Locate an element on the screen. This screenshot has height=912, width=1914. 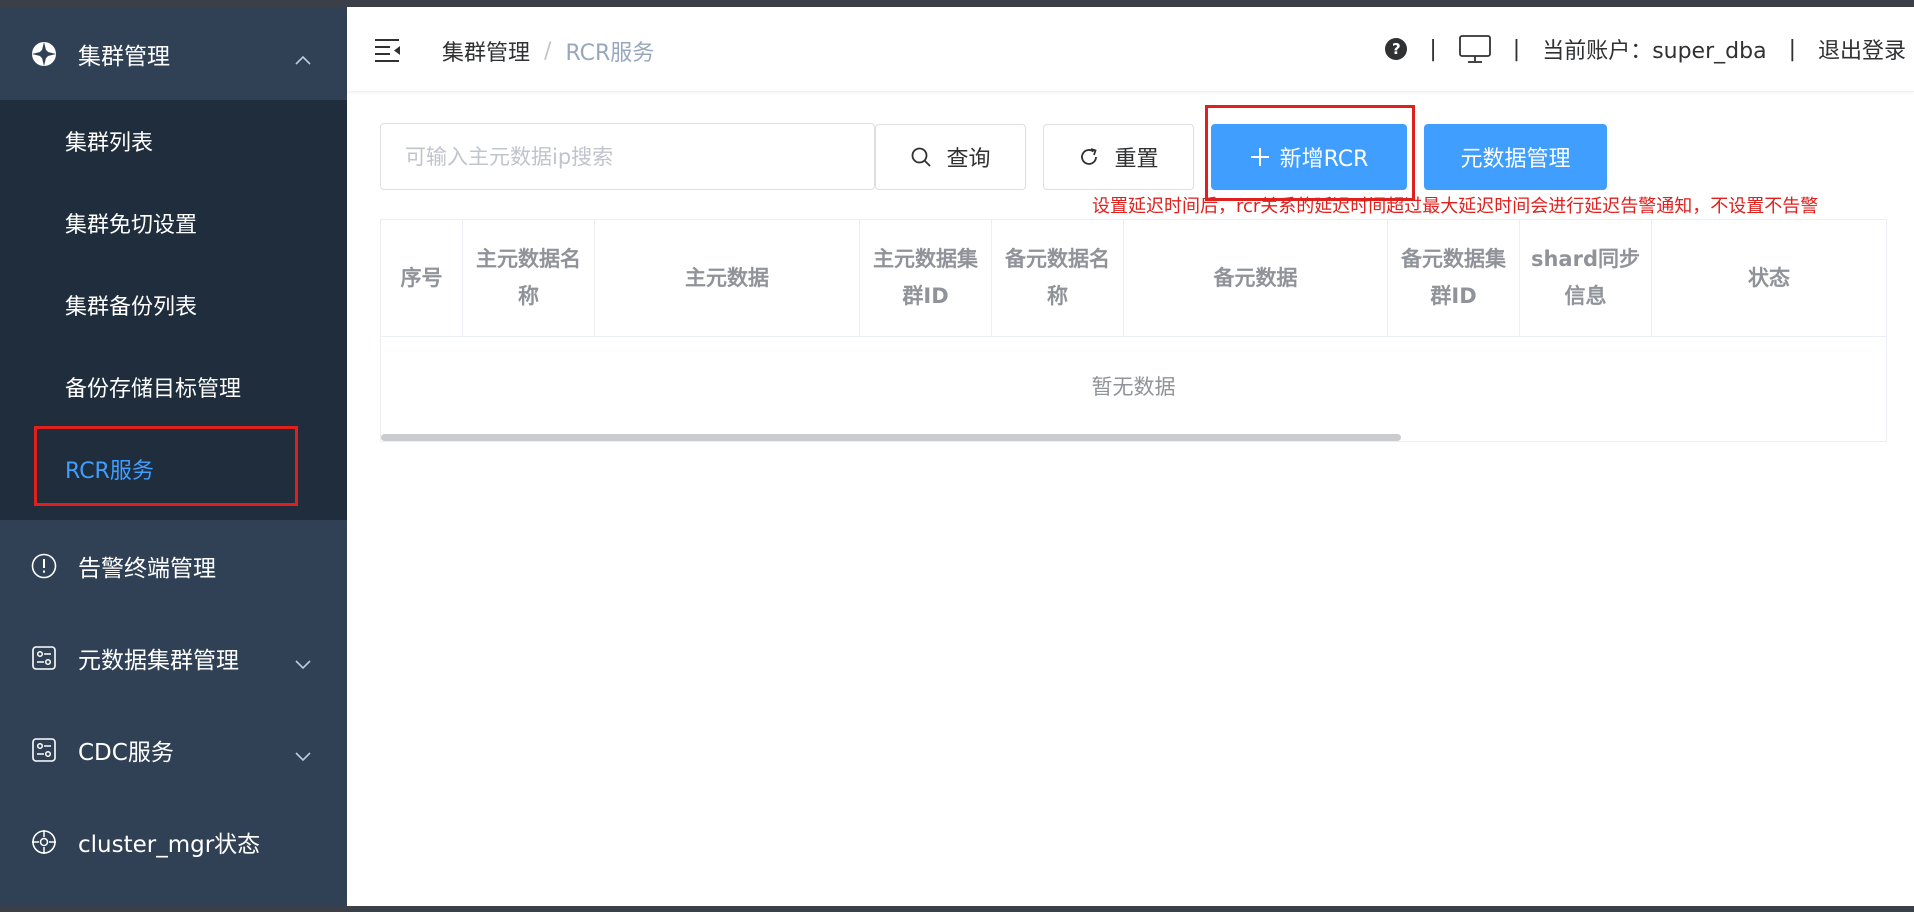
hamburger-icon is located at coordinates (388, 49).